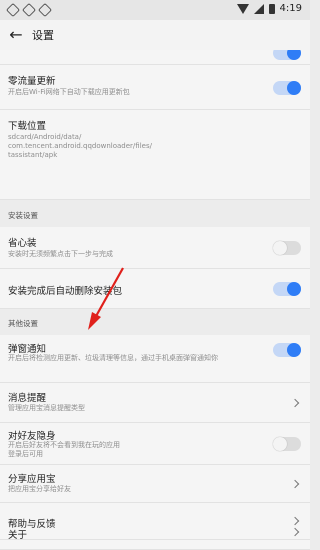 The height and width of the screenshot is (550, 320). Describe the element at coordinates (155, 521) in the screenshot. I see `setting-help-feedback: 帮助与反馈` at that location.